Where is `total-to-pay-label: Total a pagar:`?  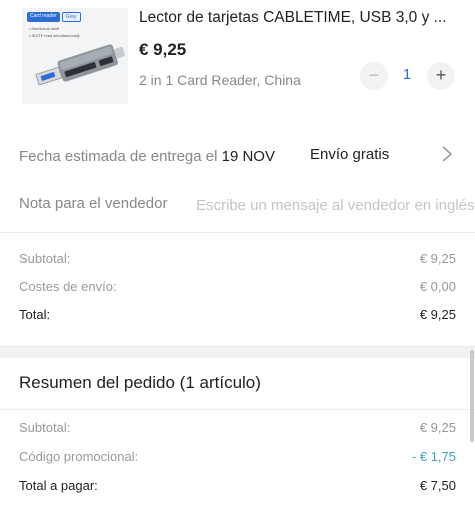 total-to-pay-label: Total a pagar: is located at coordinates (58, 485).